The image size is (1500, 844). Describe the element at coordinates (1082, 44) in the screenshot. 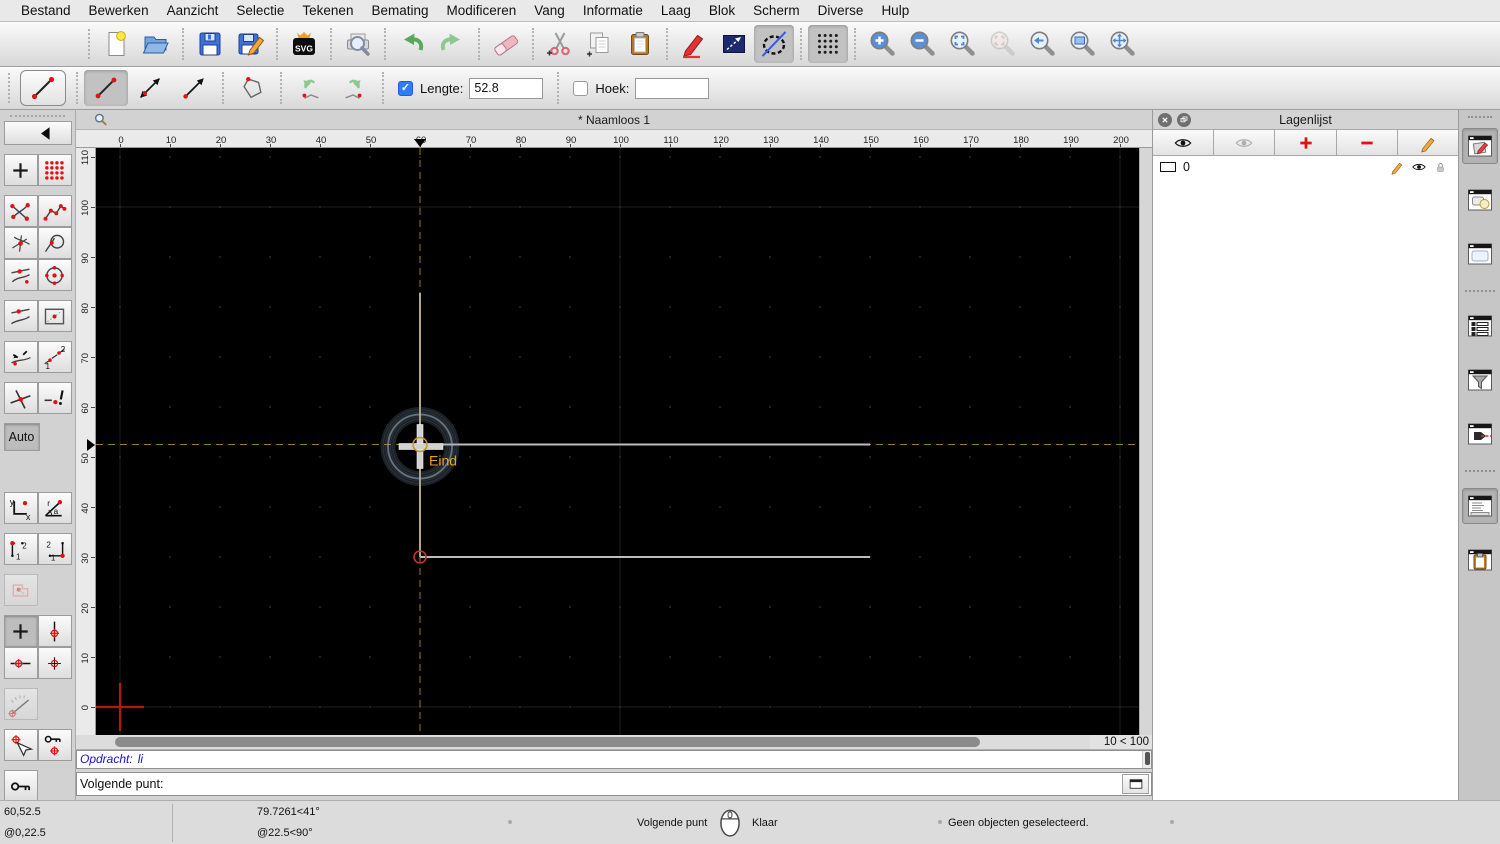

I see `zoom-window-button` at that location.